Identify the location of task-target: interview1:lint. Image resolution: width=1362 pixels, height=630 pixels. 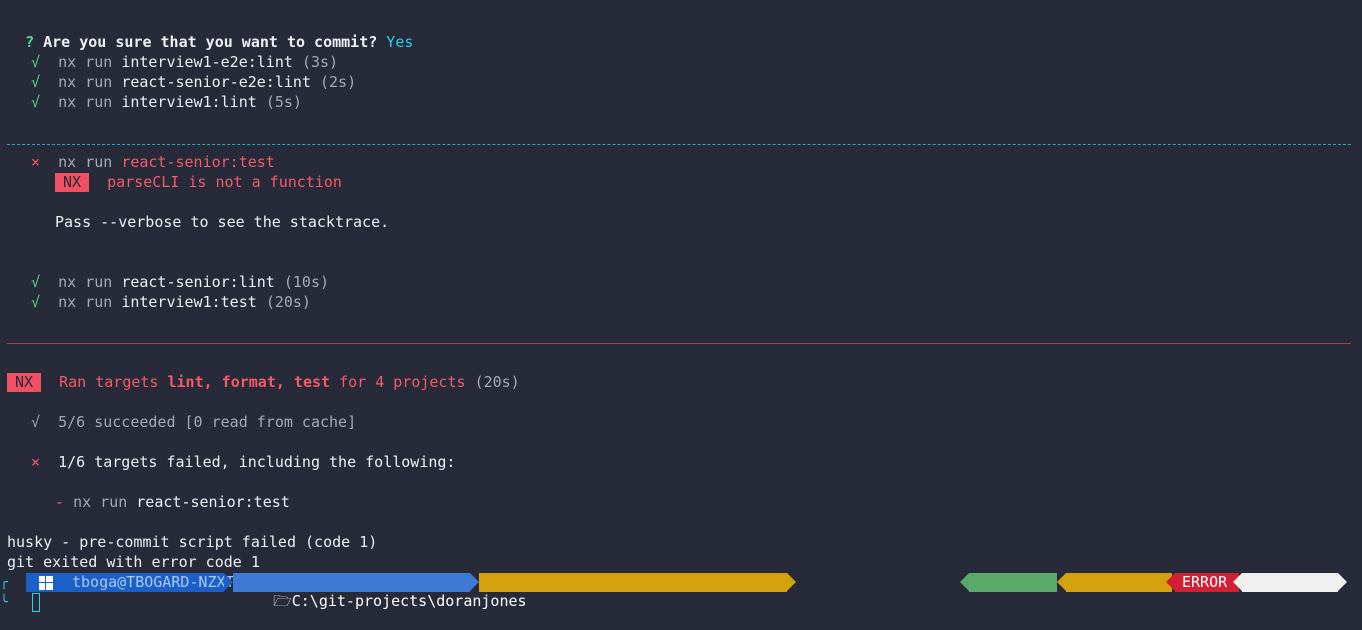
(189, 102).